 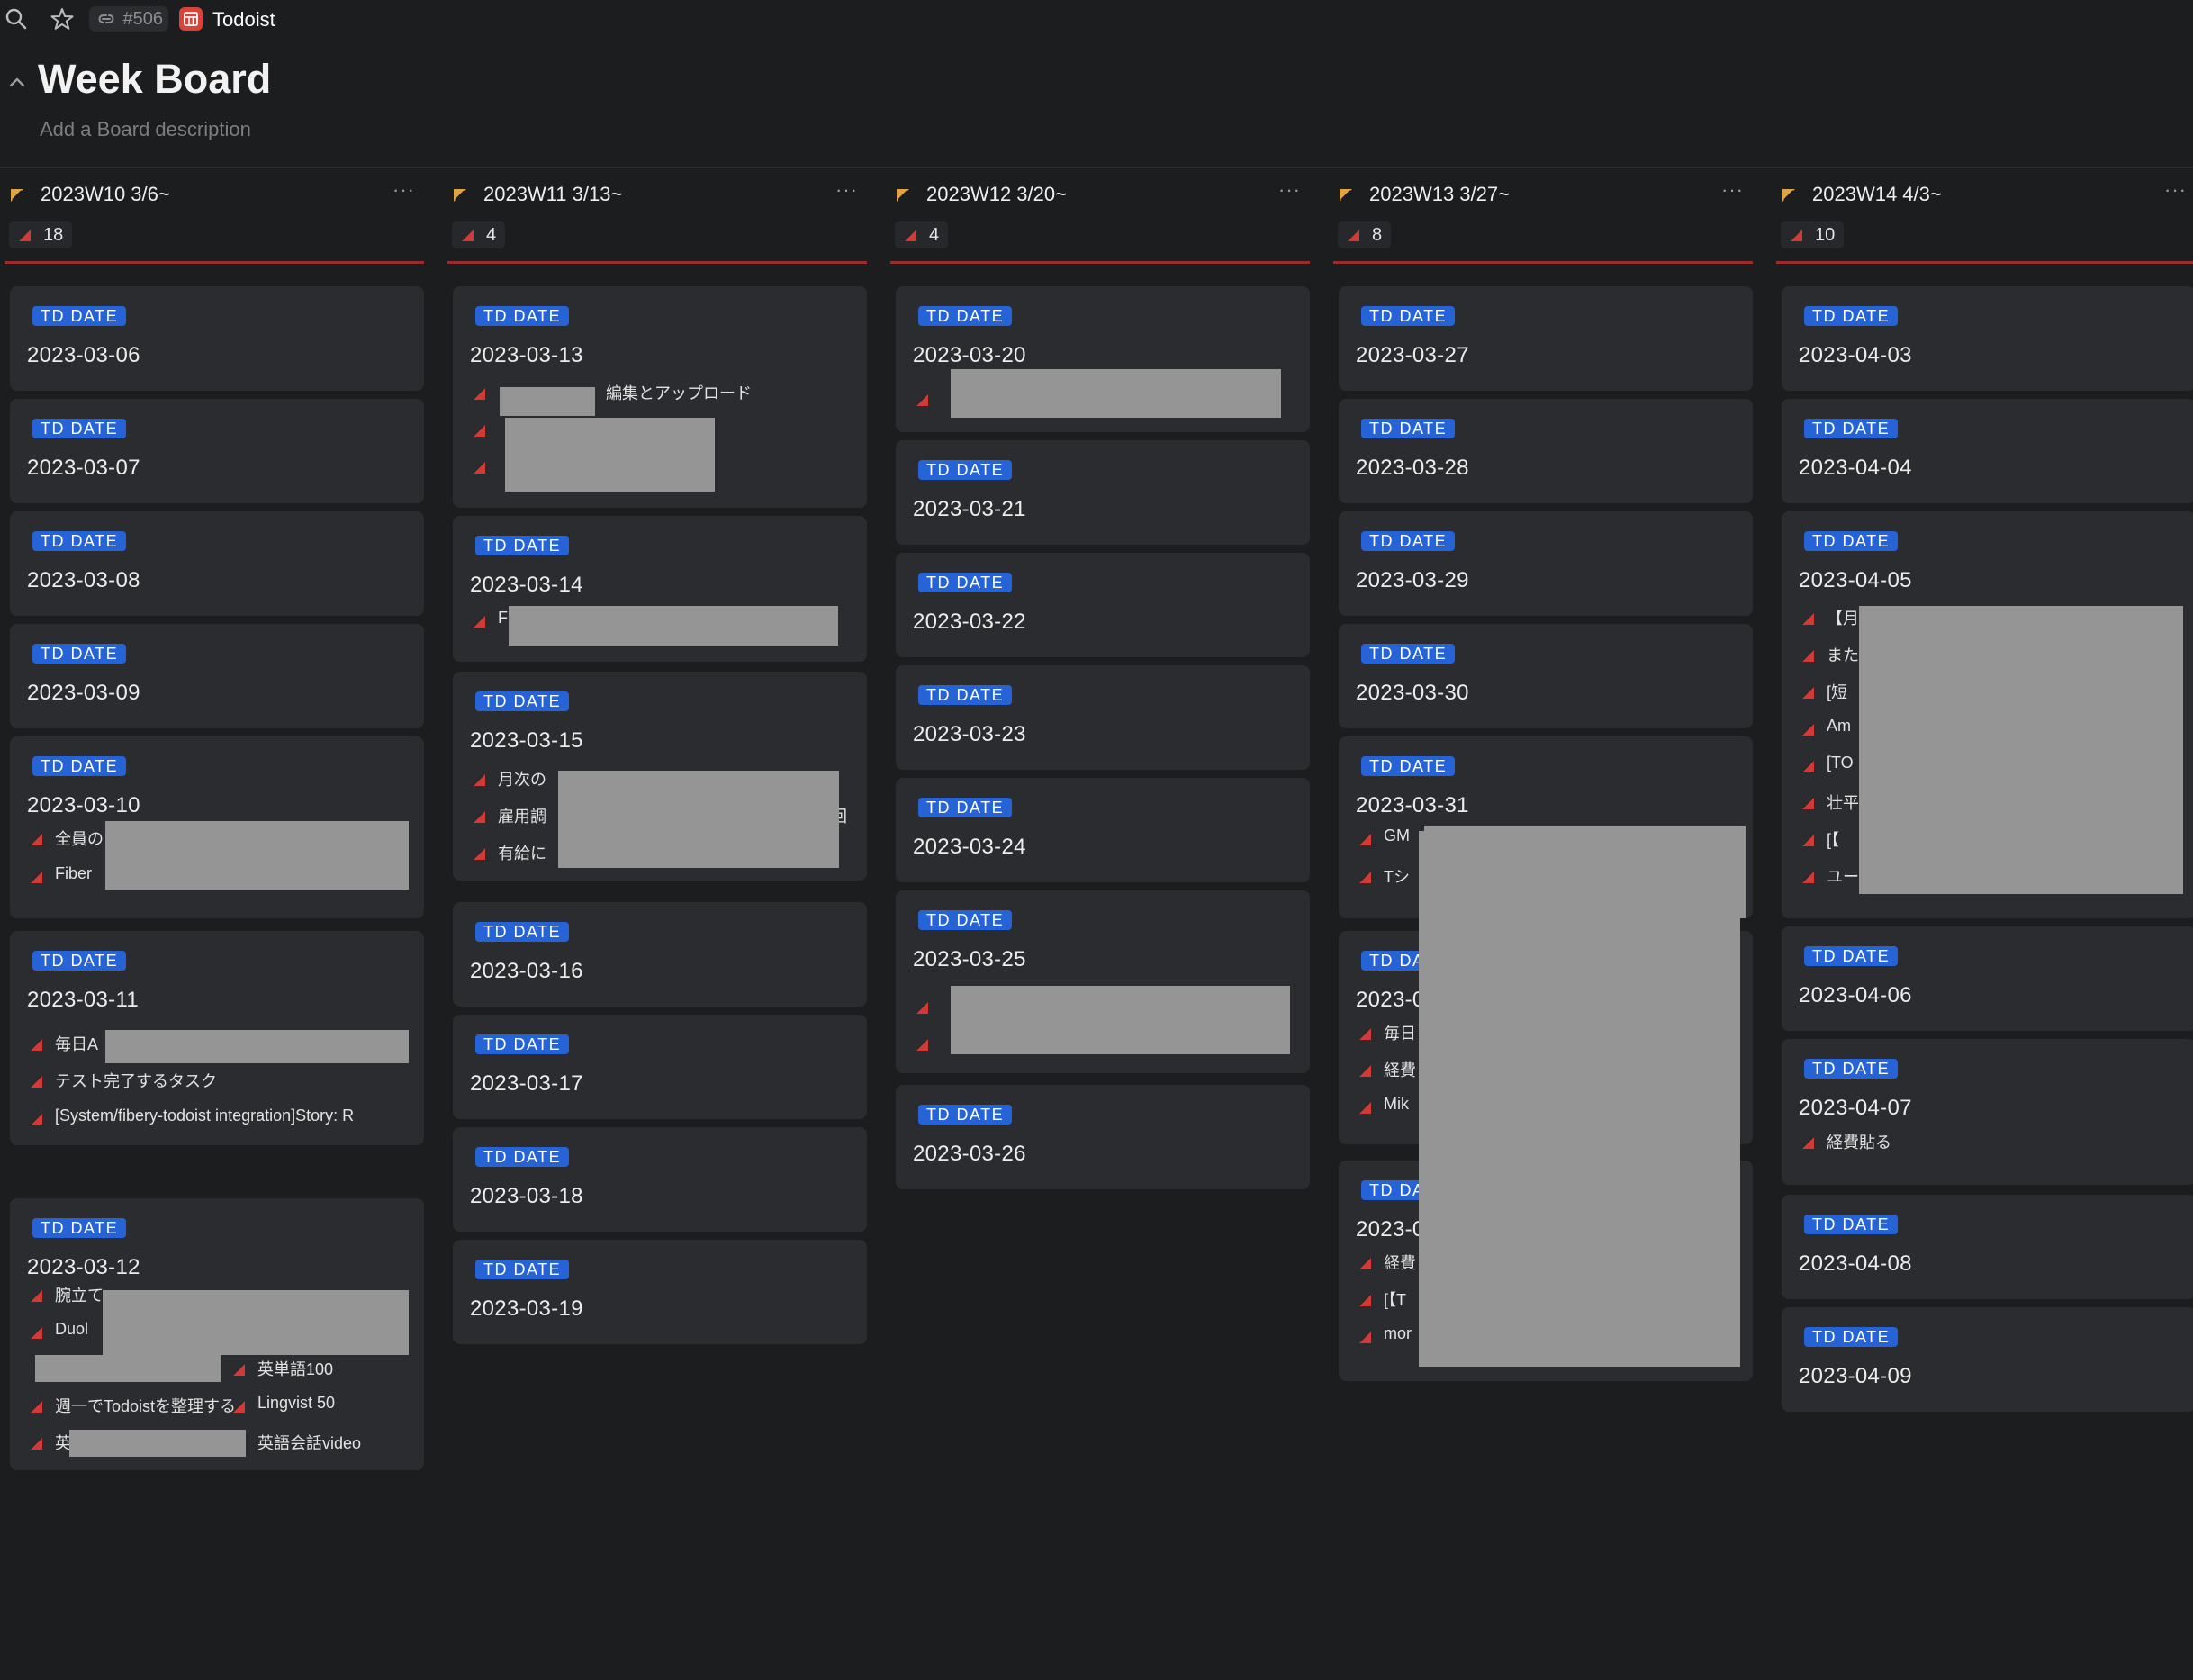 What do you see at coordinates (660, 776) in the screenshot?
I see `date-card: TD DATE 2023-03-15 月次の 雇用調 有給に回` at bounding box center [660, 776].